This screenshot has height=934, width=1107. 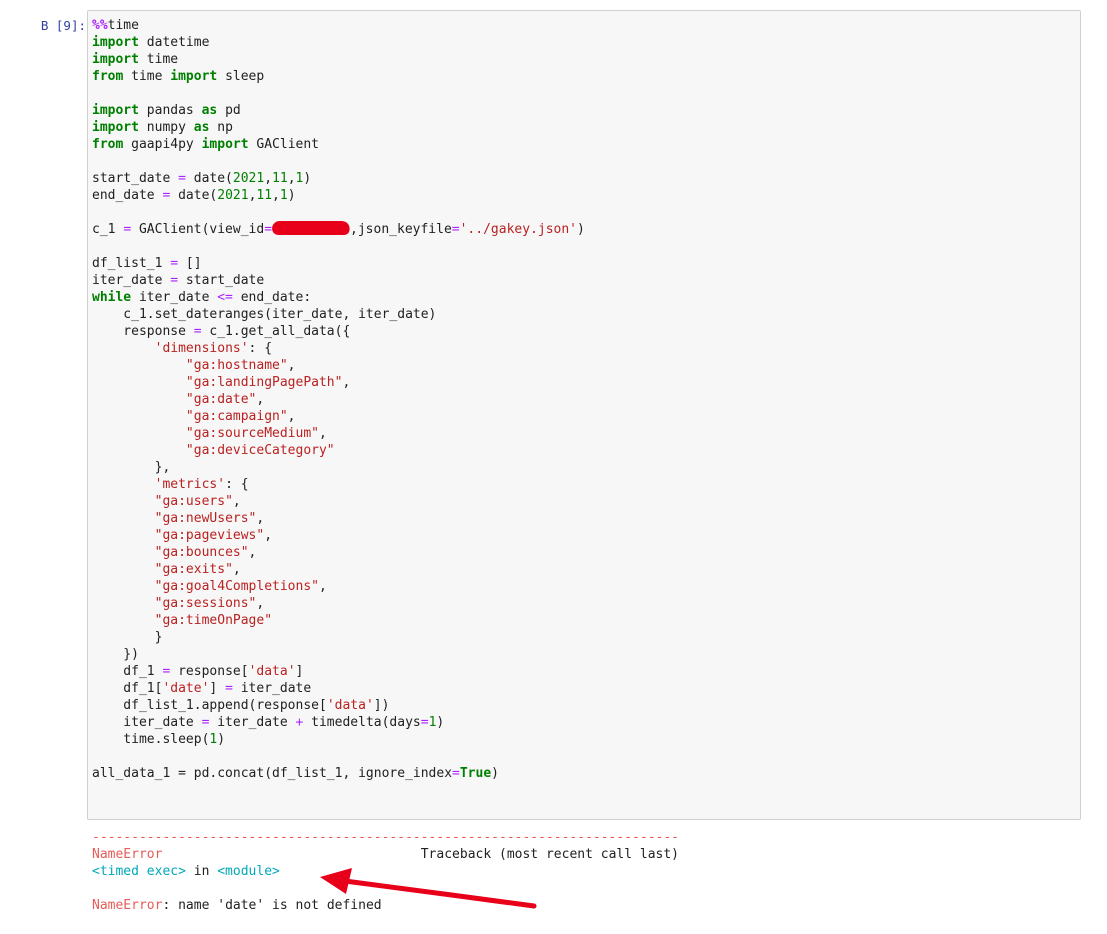 I want to click on redacted-view-id, so click(x=311, y=228).